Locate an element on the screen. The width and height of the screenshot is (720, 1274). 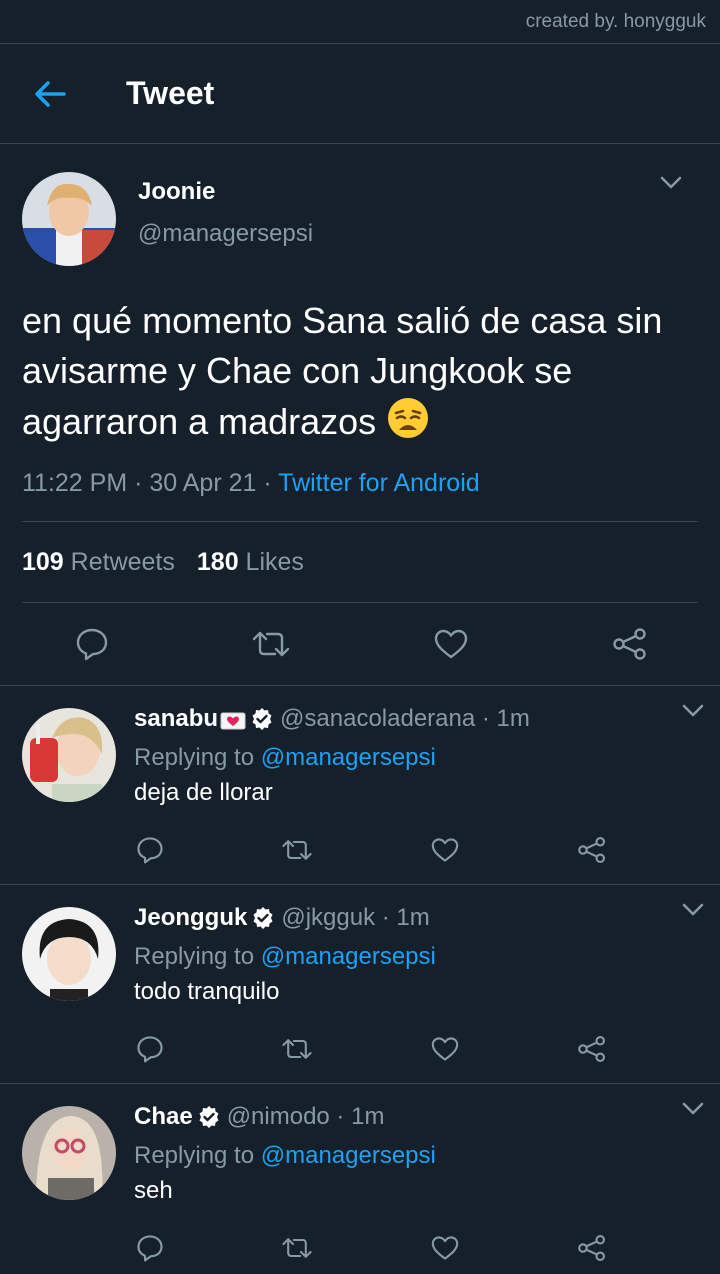
likes-count: 180 is located at coordinates (217, 561).